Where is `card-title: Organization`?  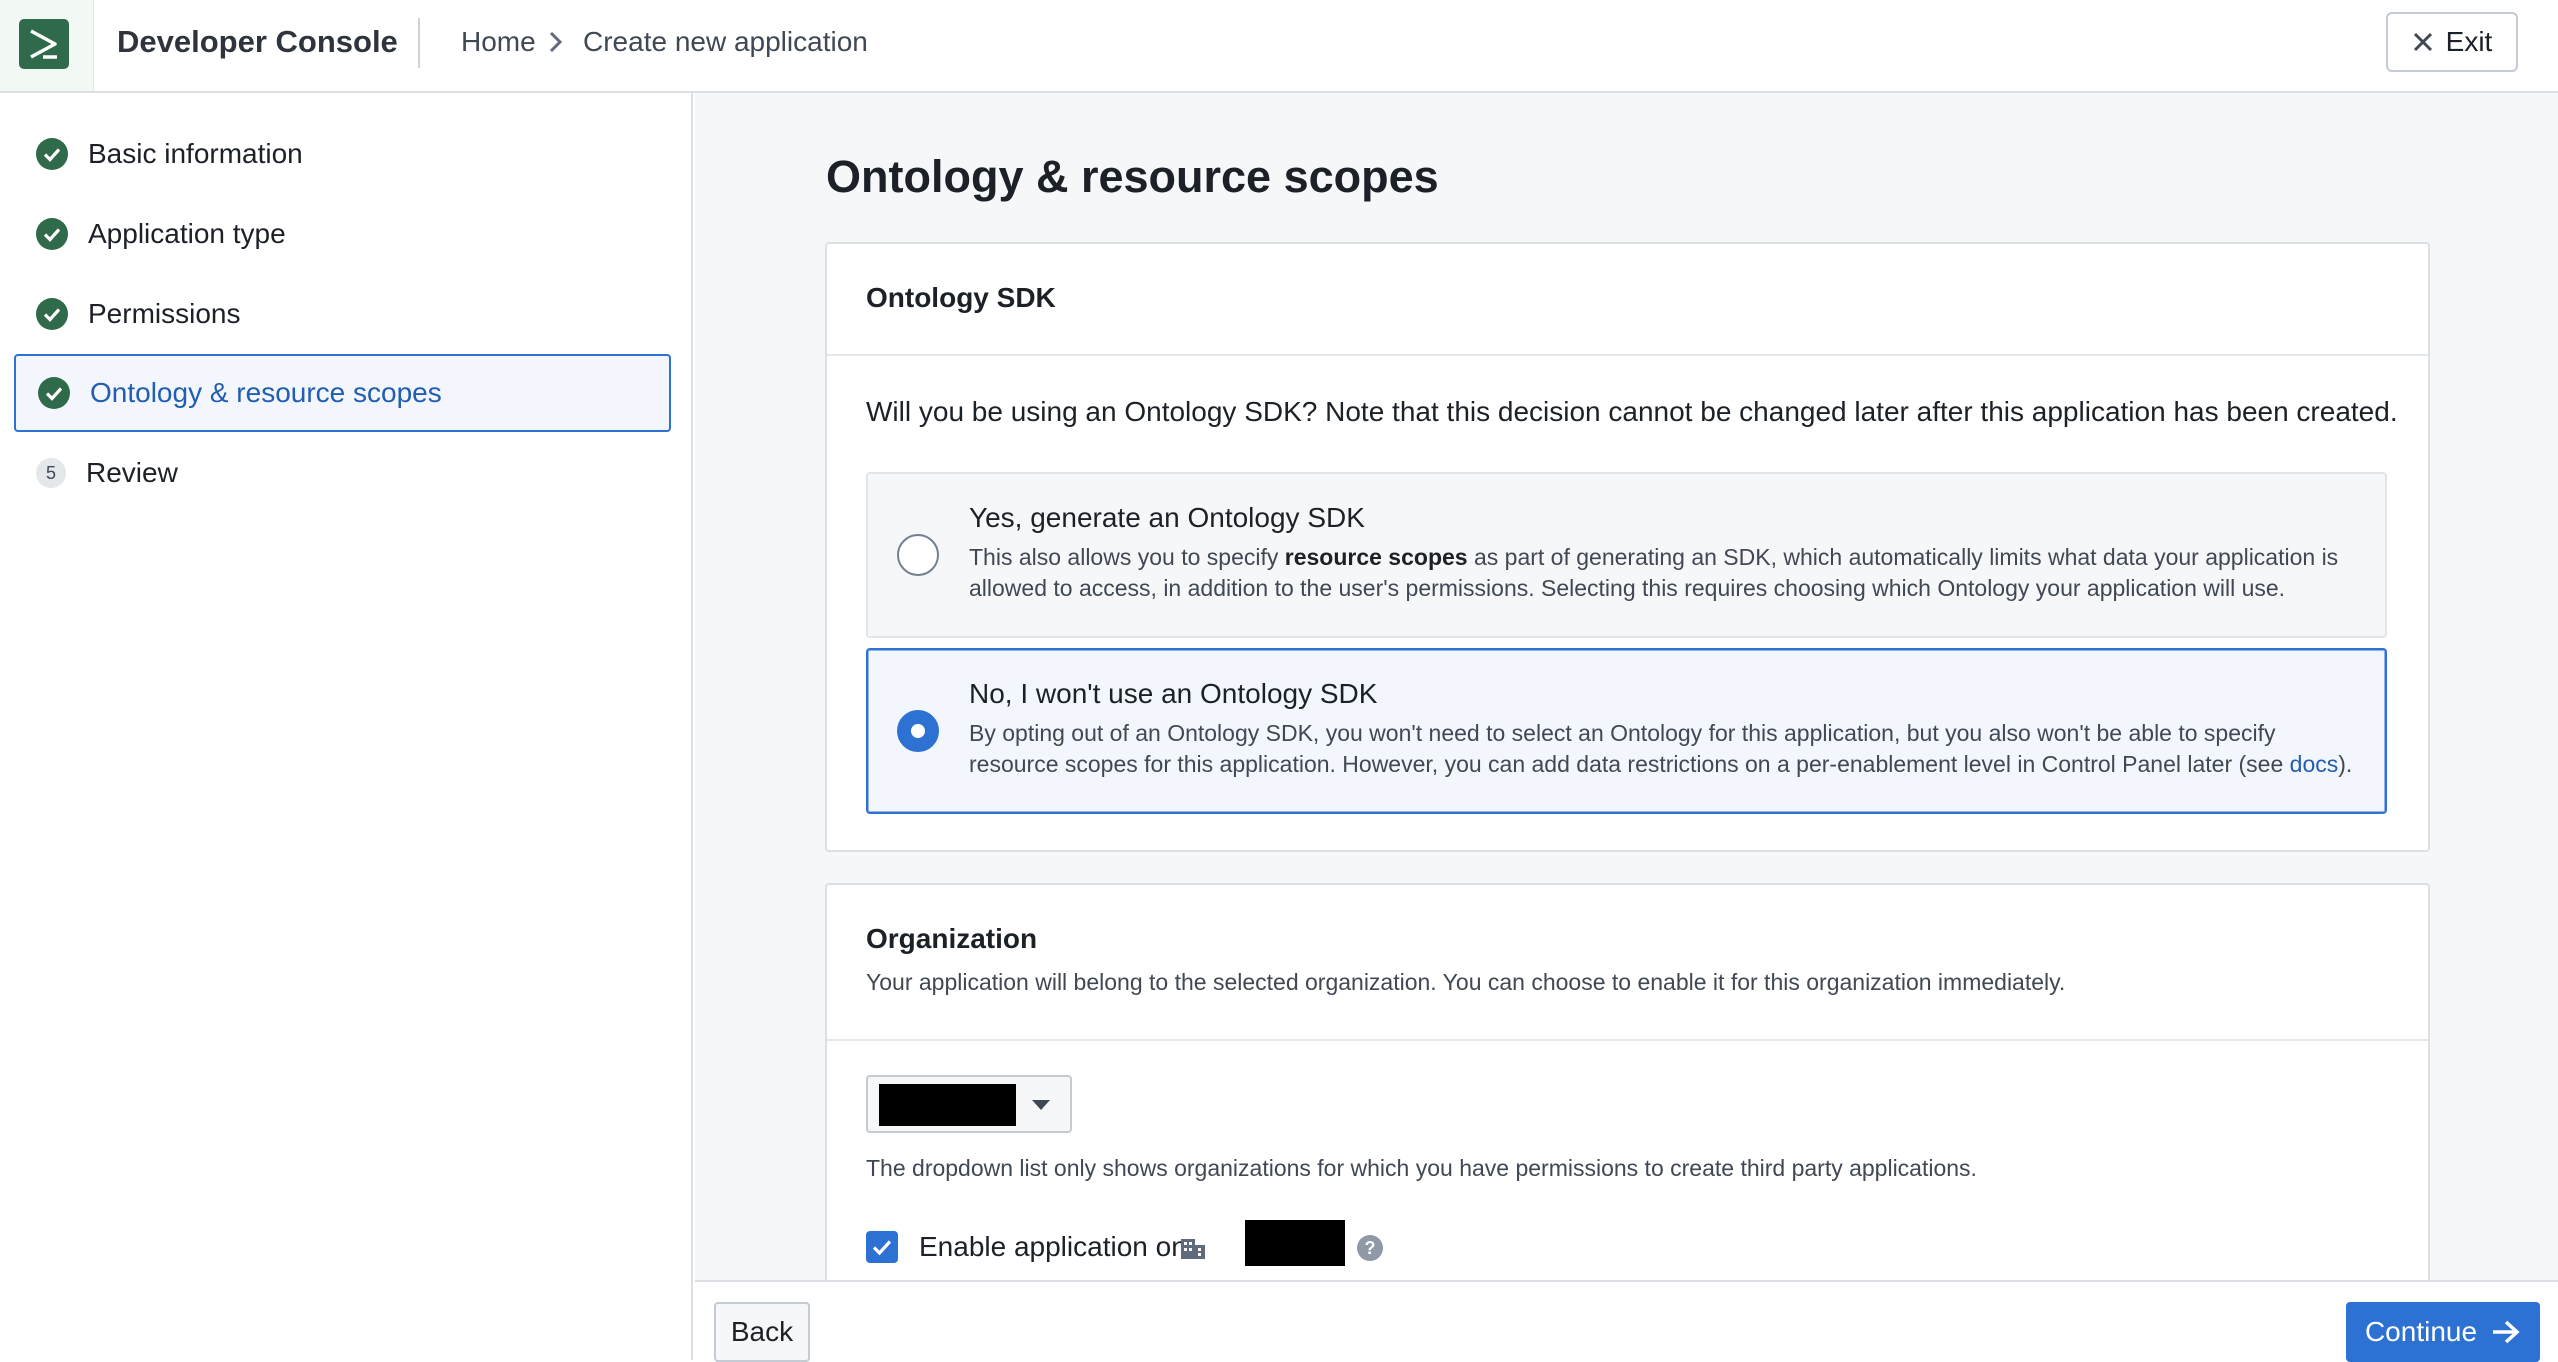 card-title: Organization is located at coordinates (952, 938).